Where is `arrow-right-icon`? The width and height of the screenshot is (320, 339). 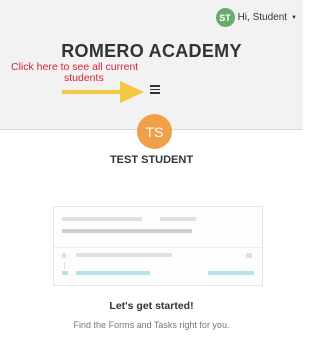
arrow-right-icon is located at coordinates (103, 92).